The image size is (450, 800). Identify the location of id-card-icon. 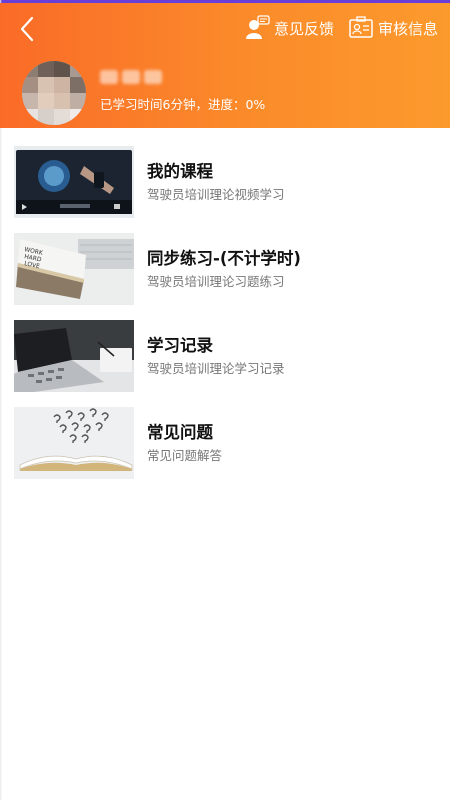
(361, 28).